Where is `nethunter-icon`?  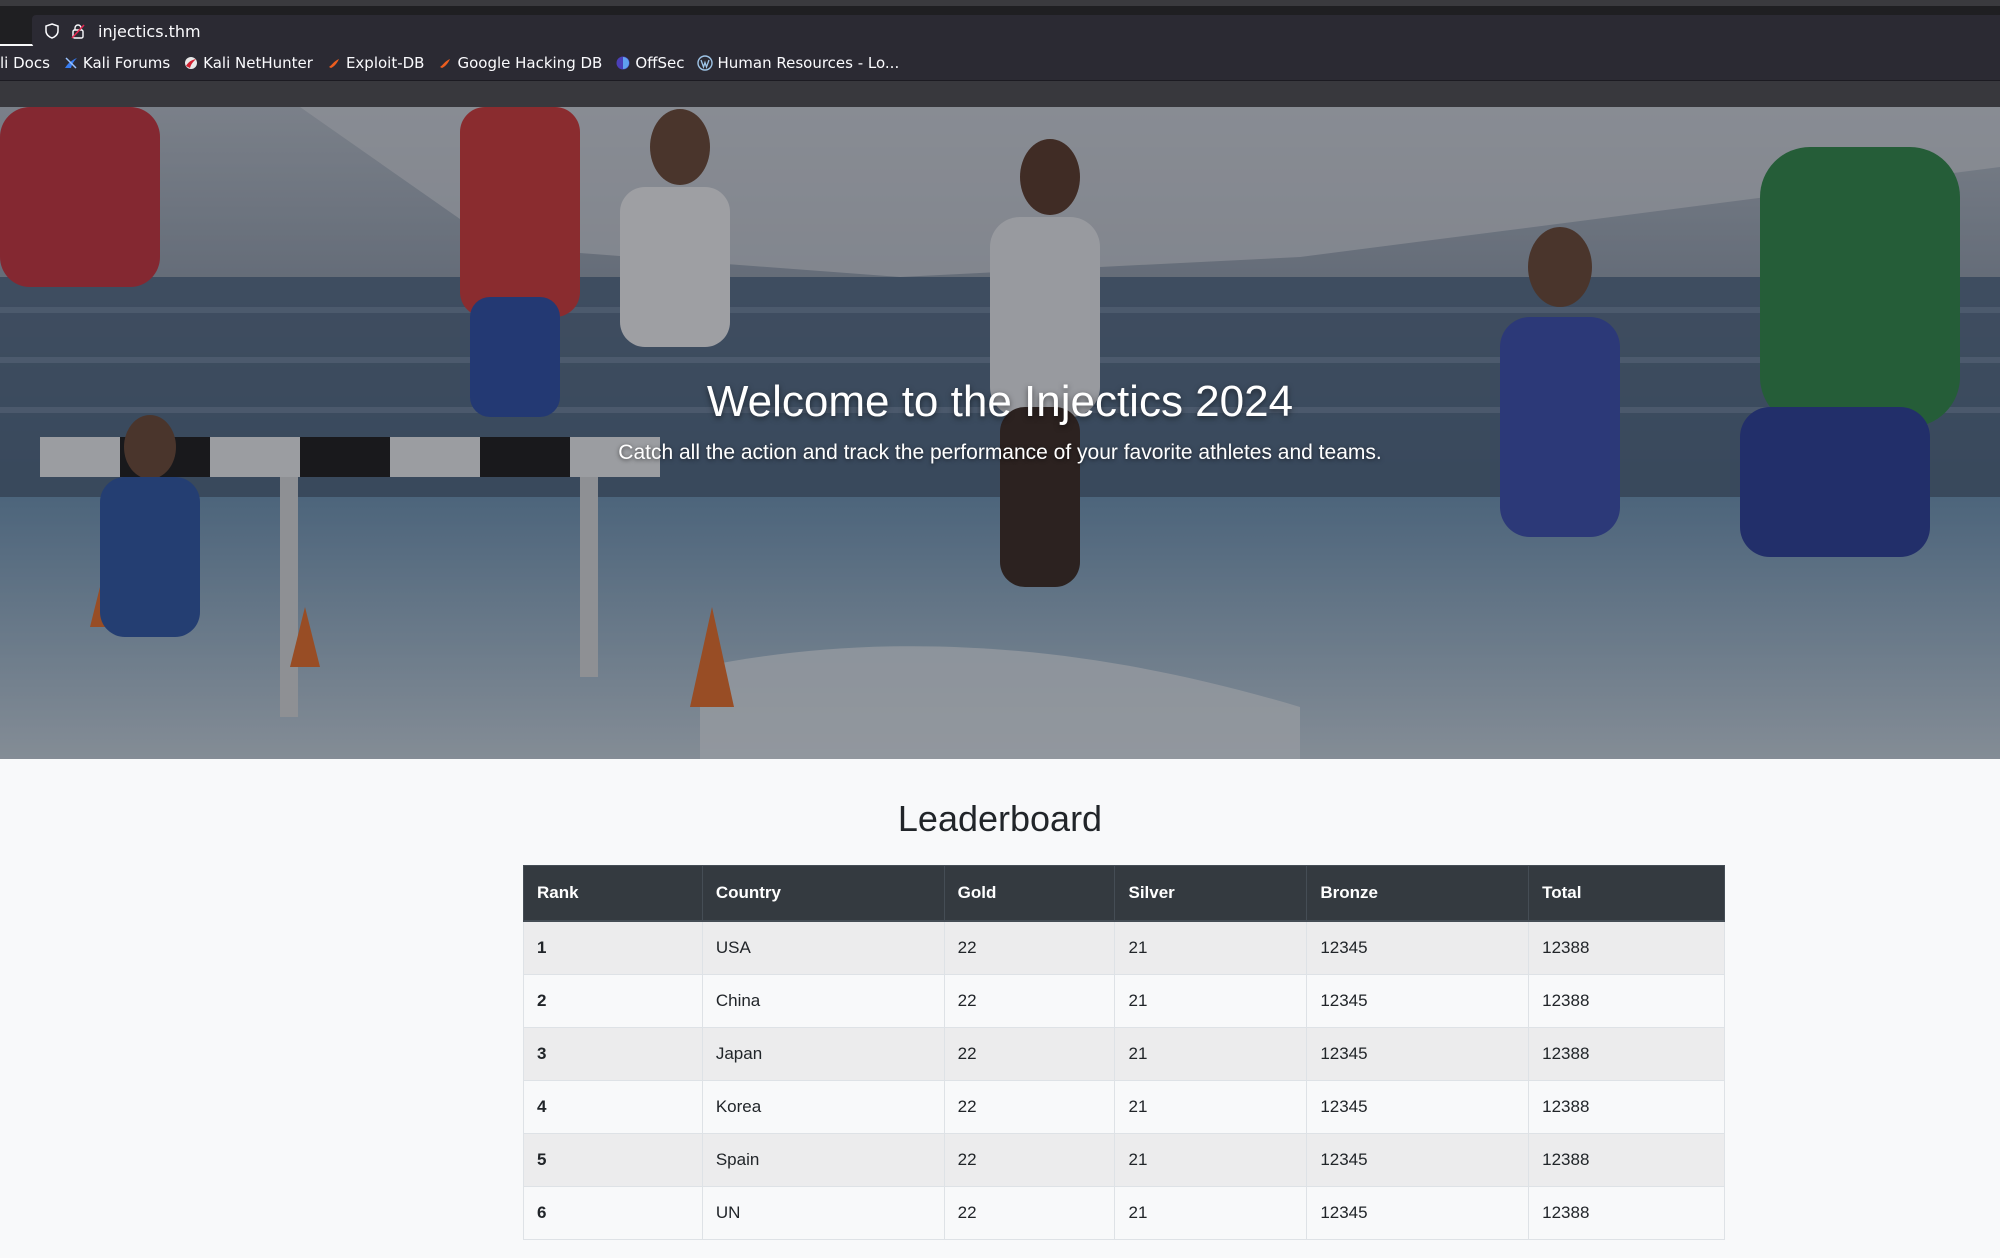 nethunter-icon is located at coordinates (191, 63).